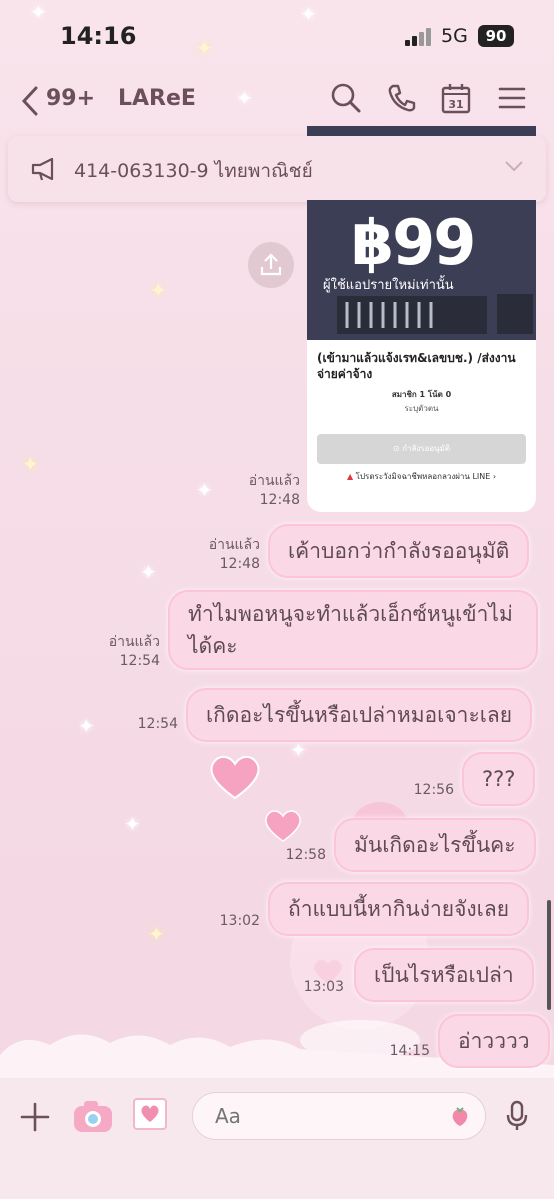 The width and height of the screenshot is (554, 1199). I want to click on share-button, so click(271, 265).